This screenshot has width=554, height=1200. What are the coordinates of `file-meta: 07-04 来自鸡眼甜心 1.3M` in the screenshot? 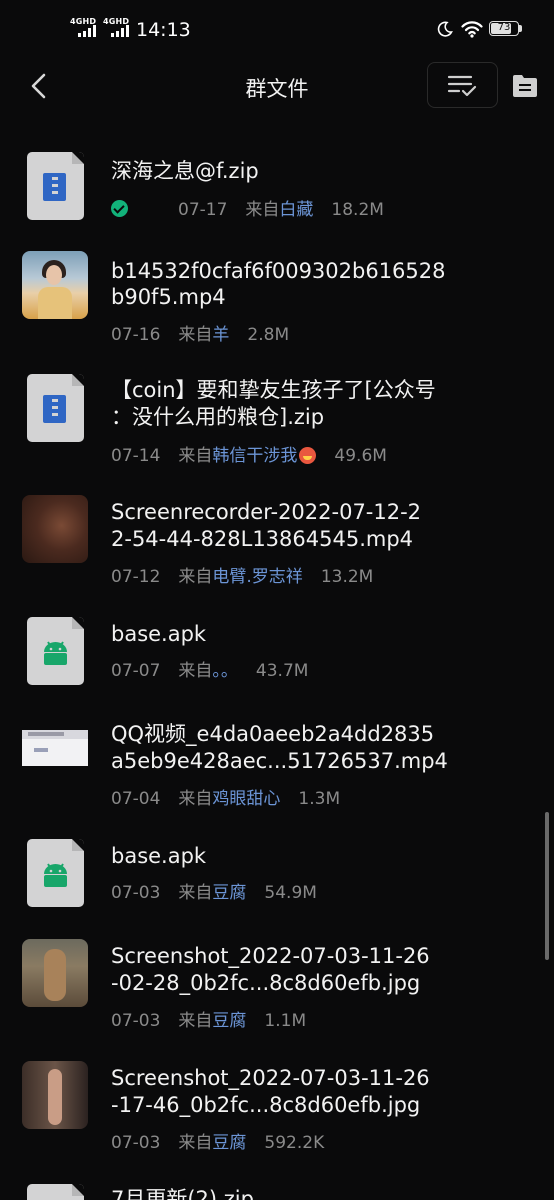 It's located at (225, 796).